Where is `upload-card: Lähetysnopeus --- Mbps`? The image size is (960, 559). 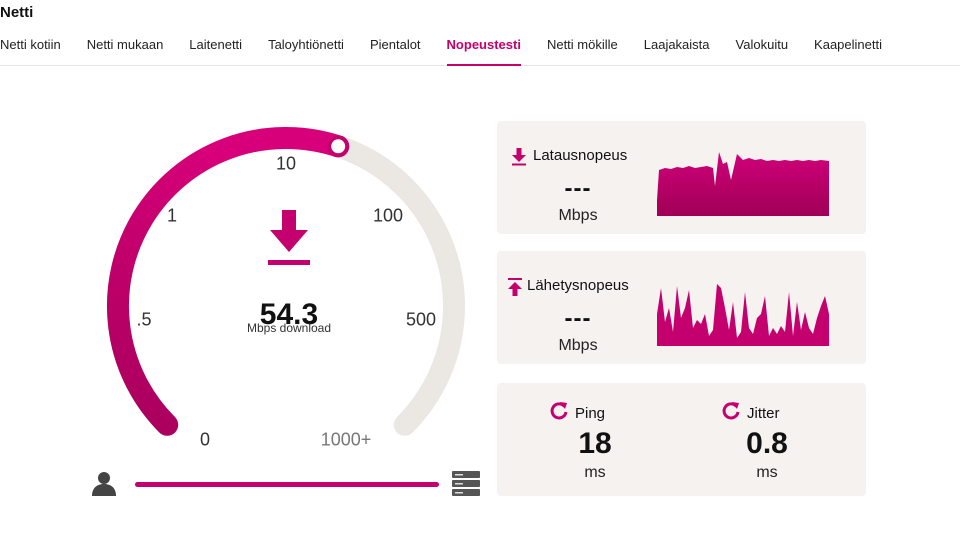 upload-card: Lähetysnopeus --- Mbps is located at coordinates (681, 307).